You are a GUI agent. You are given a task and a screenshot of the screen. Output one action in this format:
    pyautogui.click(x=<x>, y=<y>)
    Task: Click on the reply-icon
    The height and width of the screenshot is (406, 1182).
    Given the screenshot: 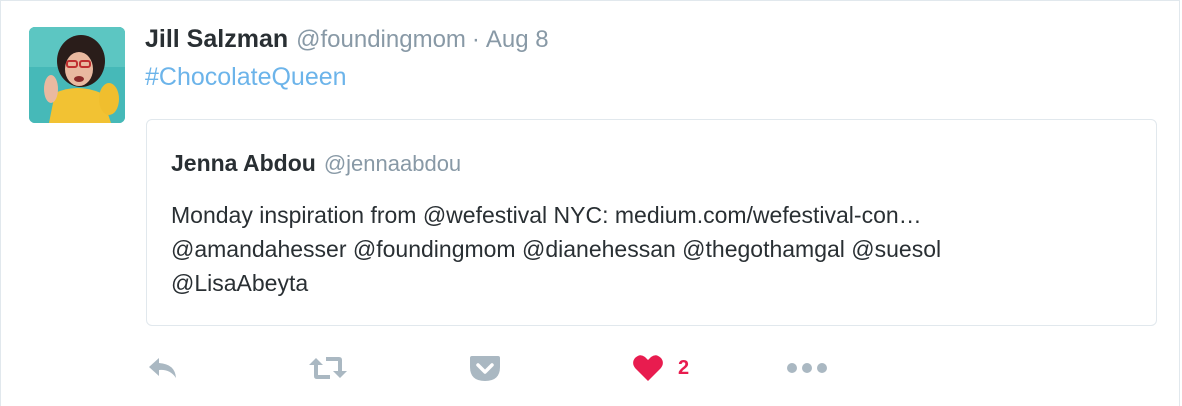 What is the action you would take?
    pyautogui.click(x=162, y=368)
    